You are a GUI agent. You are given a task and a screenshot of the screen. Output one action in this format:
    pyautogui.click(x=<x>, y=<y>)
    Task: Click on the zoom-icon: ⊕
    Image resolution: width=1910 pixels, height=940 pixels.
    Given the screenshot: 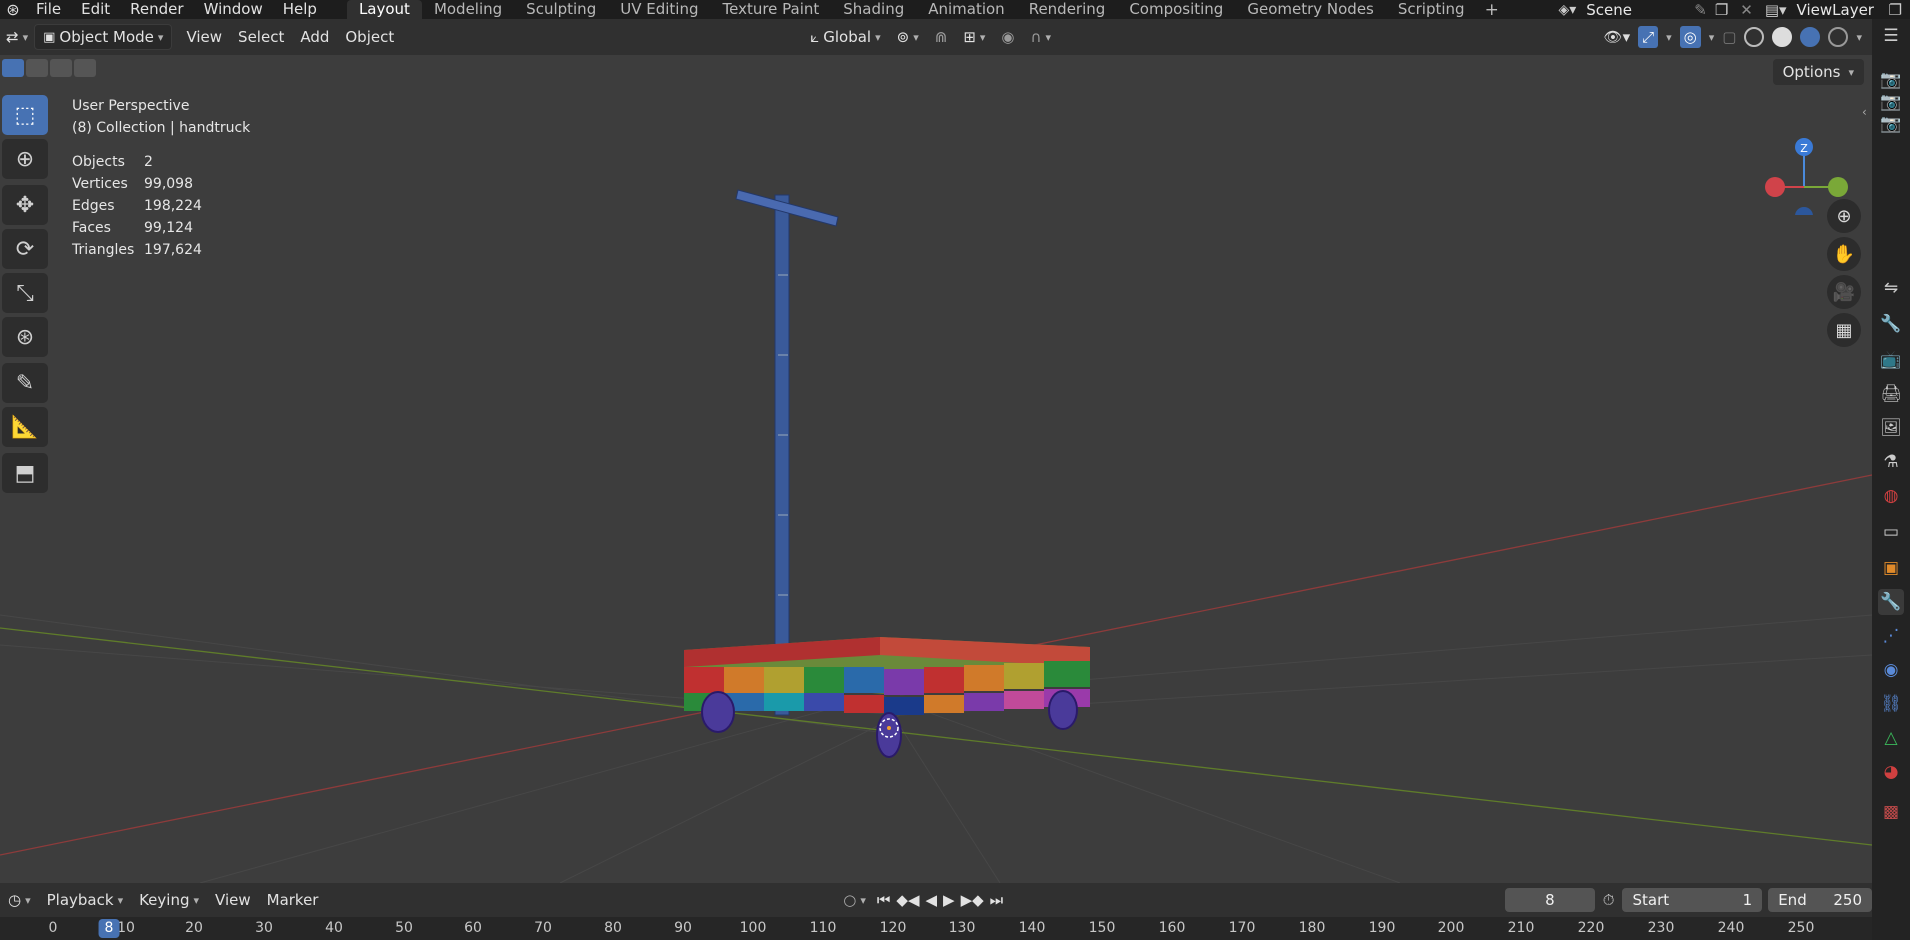 What is the action you would take?
    pyautogui.click(x=1844, y=216)
    